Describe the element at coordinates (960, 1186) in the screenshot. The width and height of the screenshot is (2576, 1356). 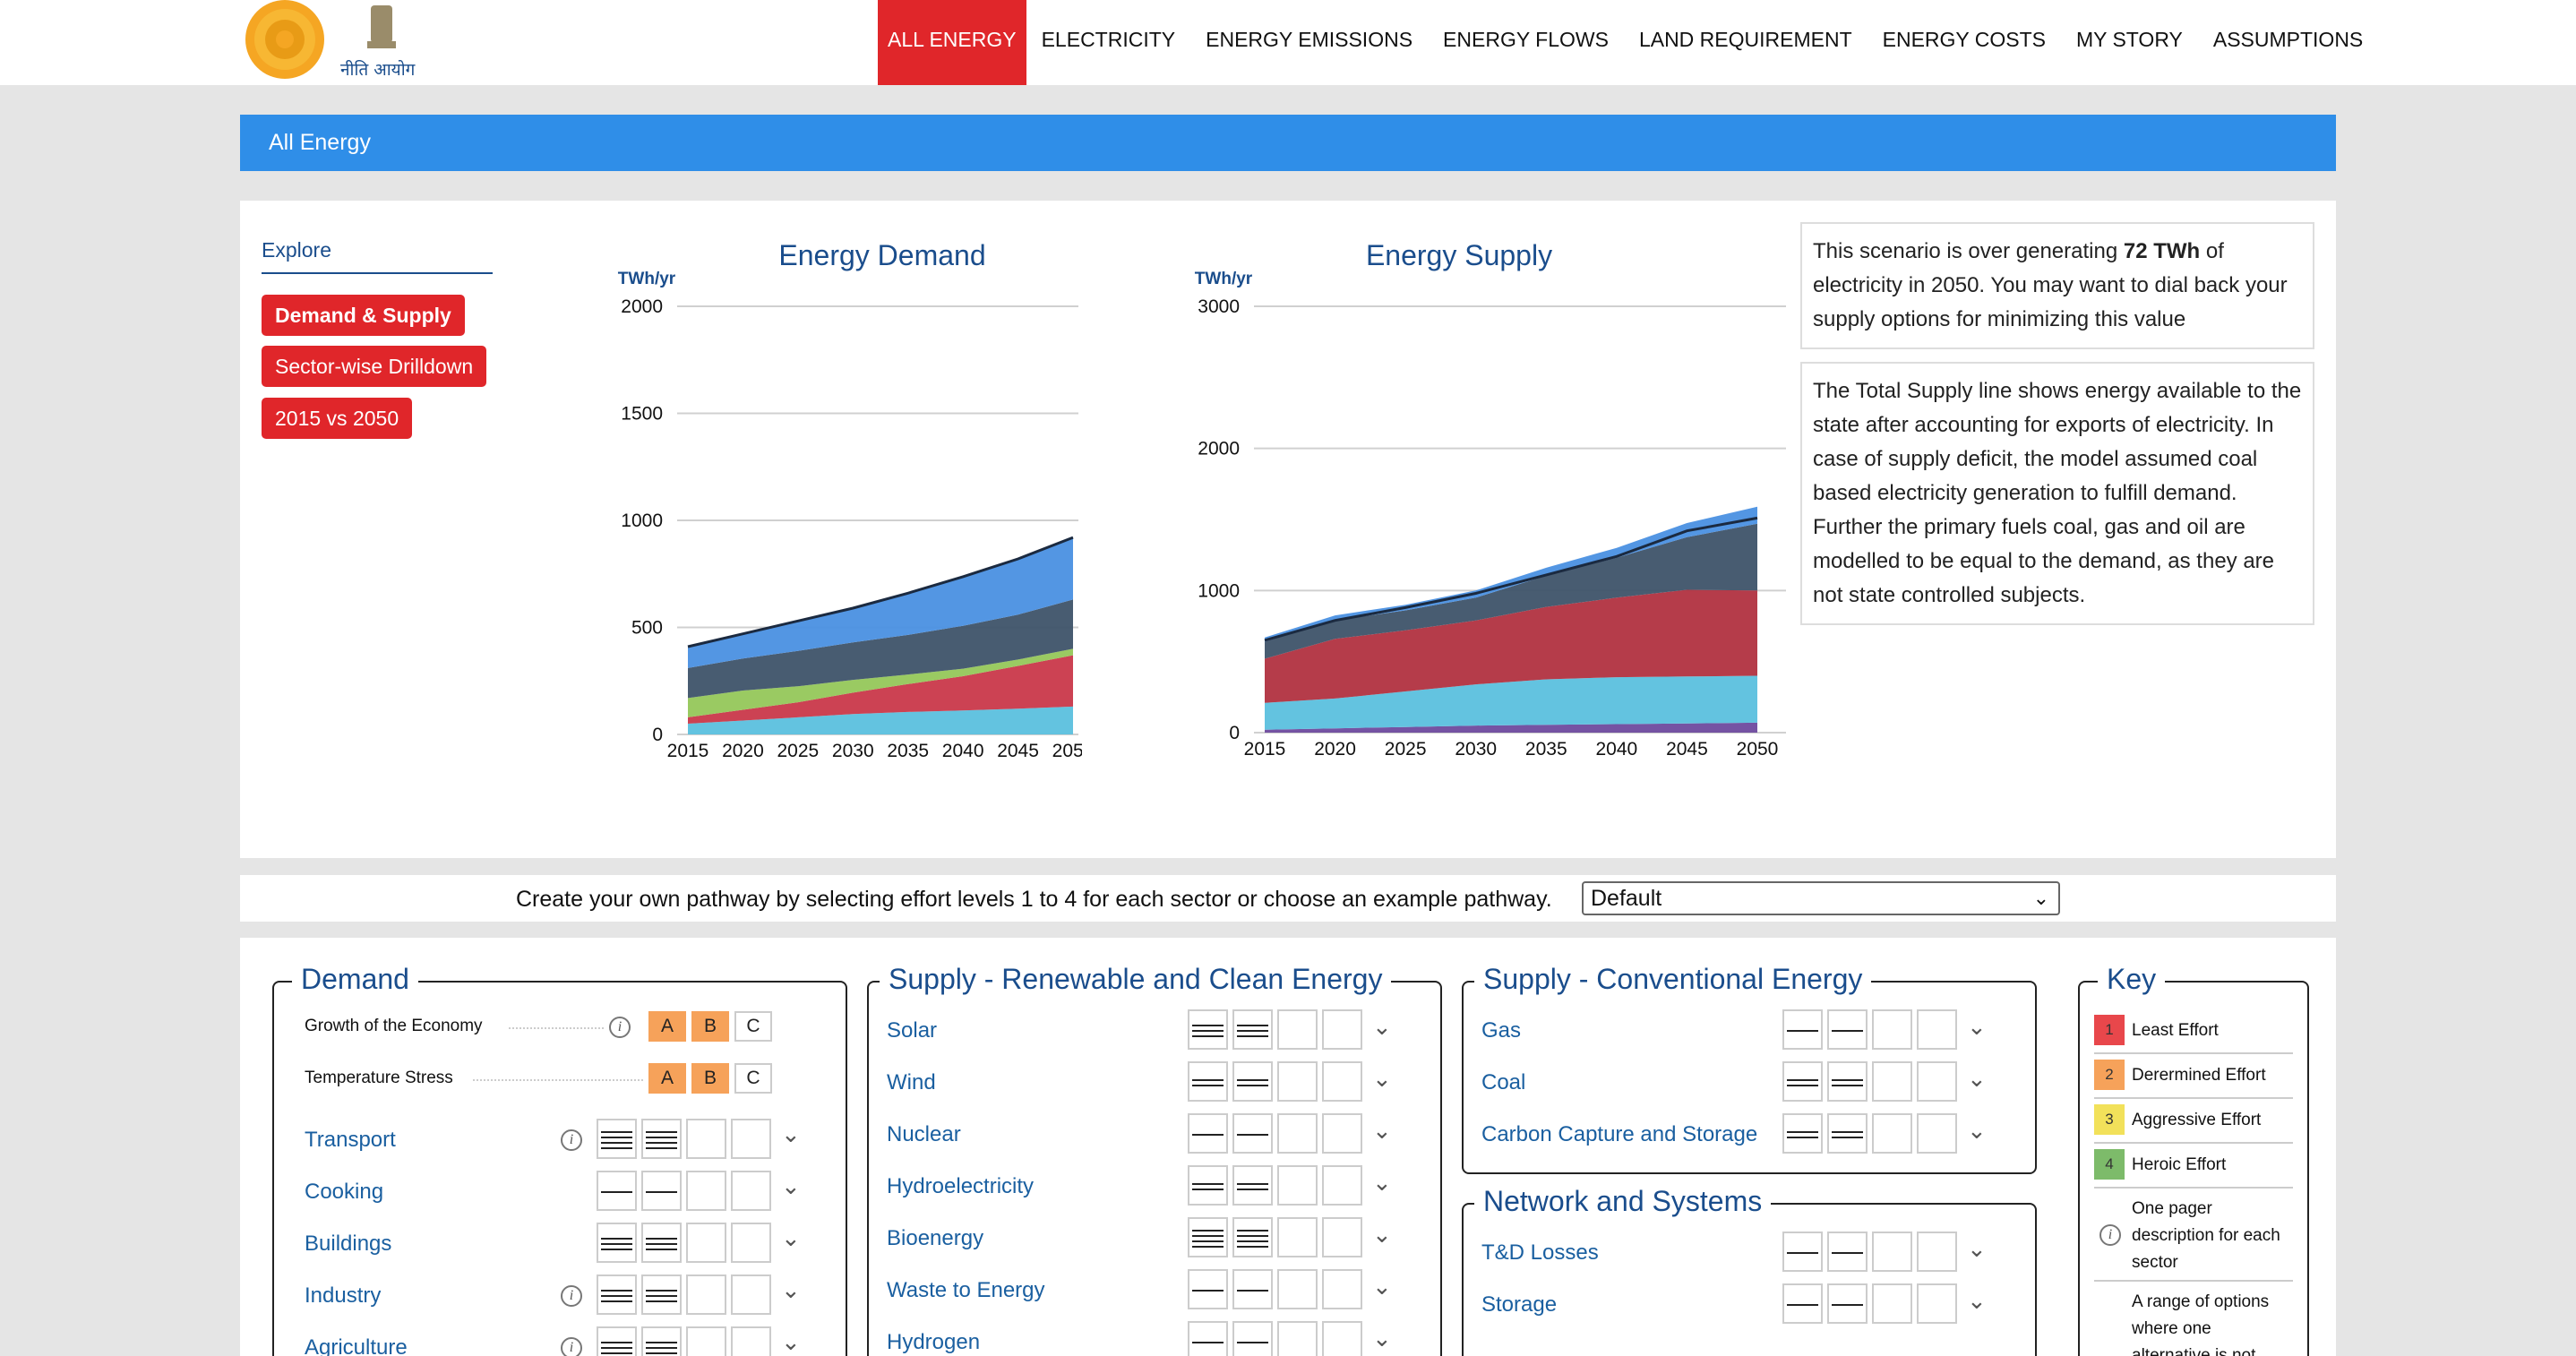
I see `lever-hydroelectricity: Hydroelectricity` at that location.